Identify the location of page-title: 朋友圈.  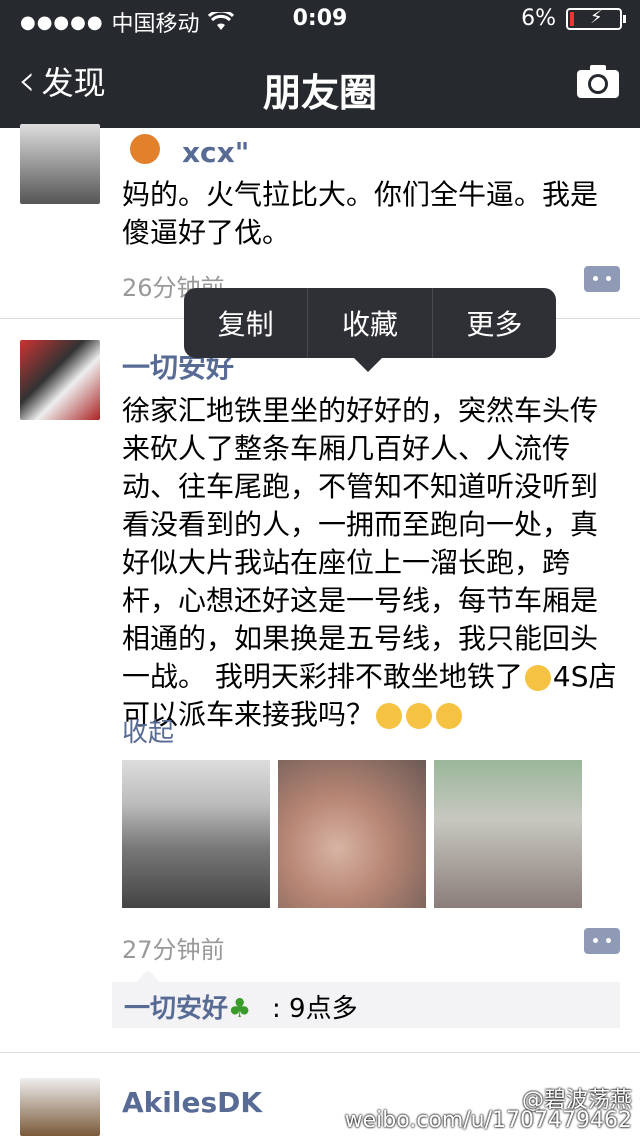
(319, 93).